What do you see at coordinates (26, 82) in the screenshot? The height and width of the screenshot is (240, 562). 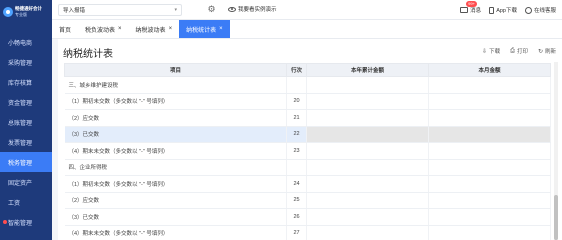 I see `sidebar-item-inventory: 库存核算` at bounding box center [26, 82].